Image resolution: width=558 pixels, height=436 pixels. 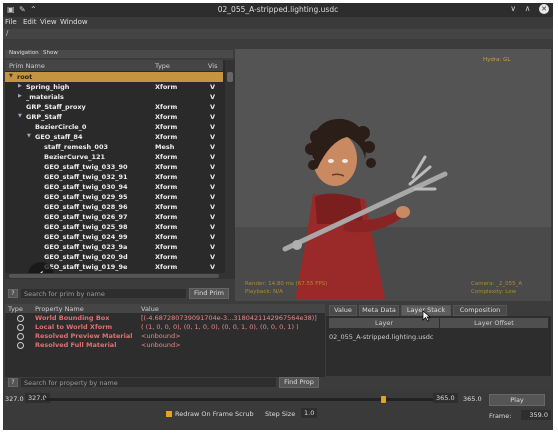 I want to click on prim-search-input, so click(x=103, y=293).